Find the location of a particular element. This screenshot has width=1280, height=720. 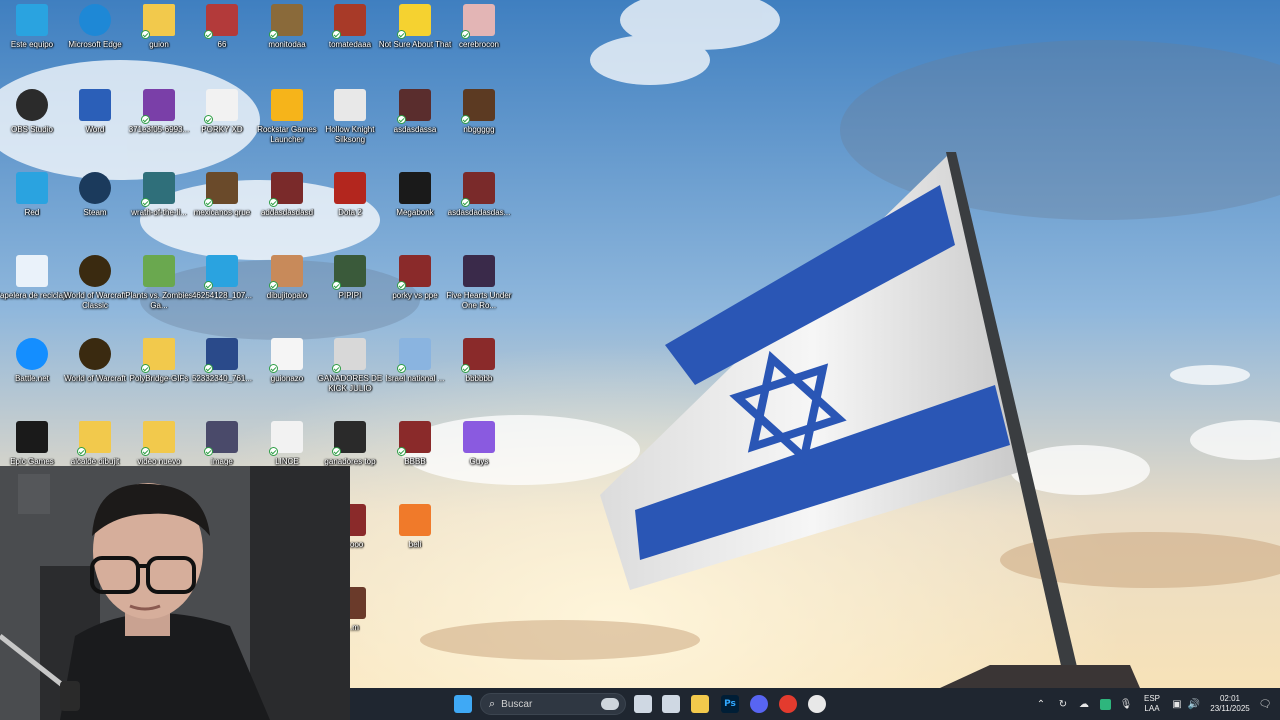

chrome-icon is located at coordinates (788, 704).